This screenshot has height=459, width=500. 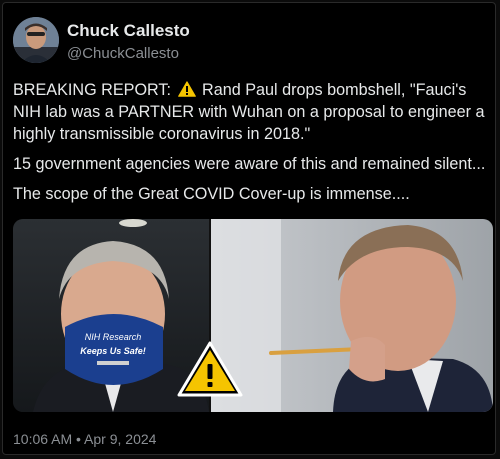 What do you see at coordinates (92, 90) in the screenshot?
I see `post-line-1-prefix: BREAKING REPORT:` at bounding box center [92, 90].